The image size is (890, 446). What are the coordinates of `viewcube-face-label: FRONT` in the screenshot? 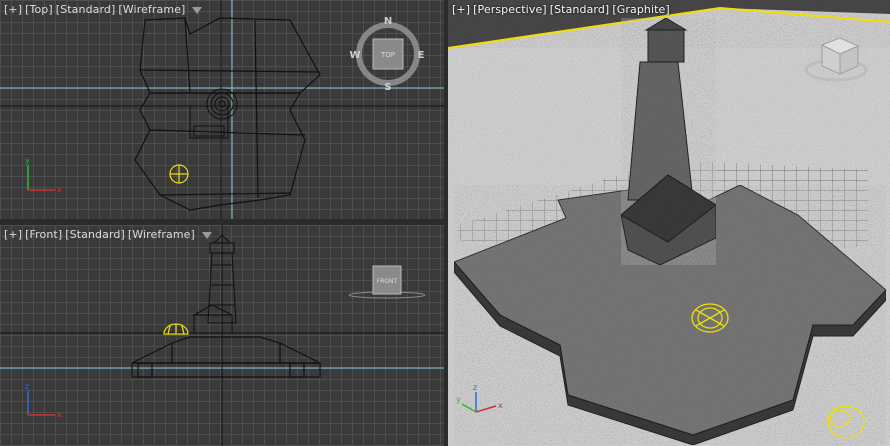 It's located at (387, 281).